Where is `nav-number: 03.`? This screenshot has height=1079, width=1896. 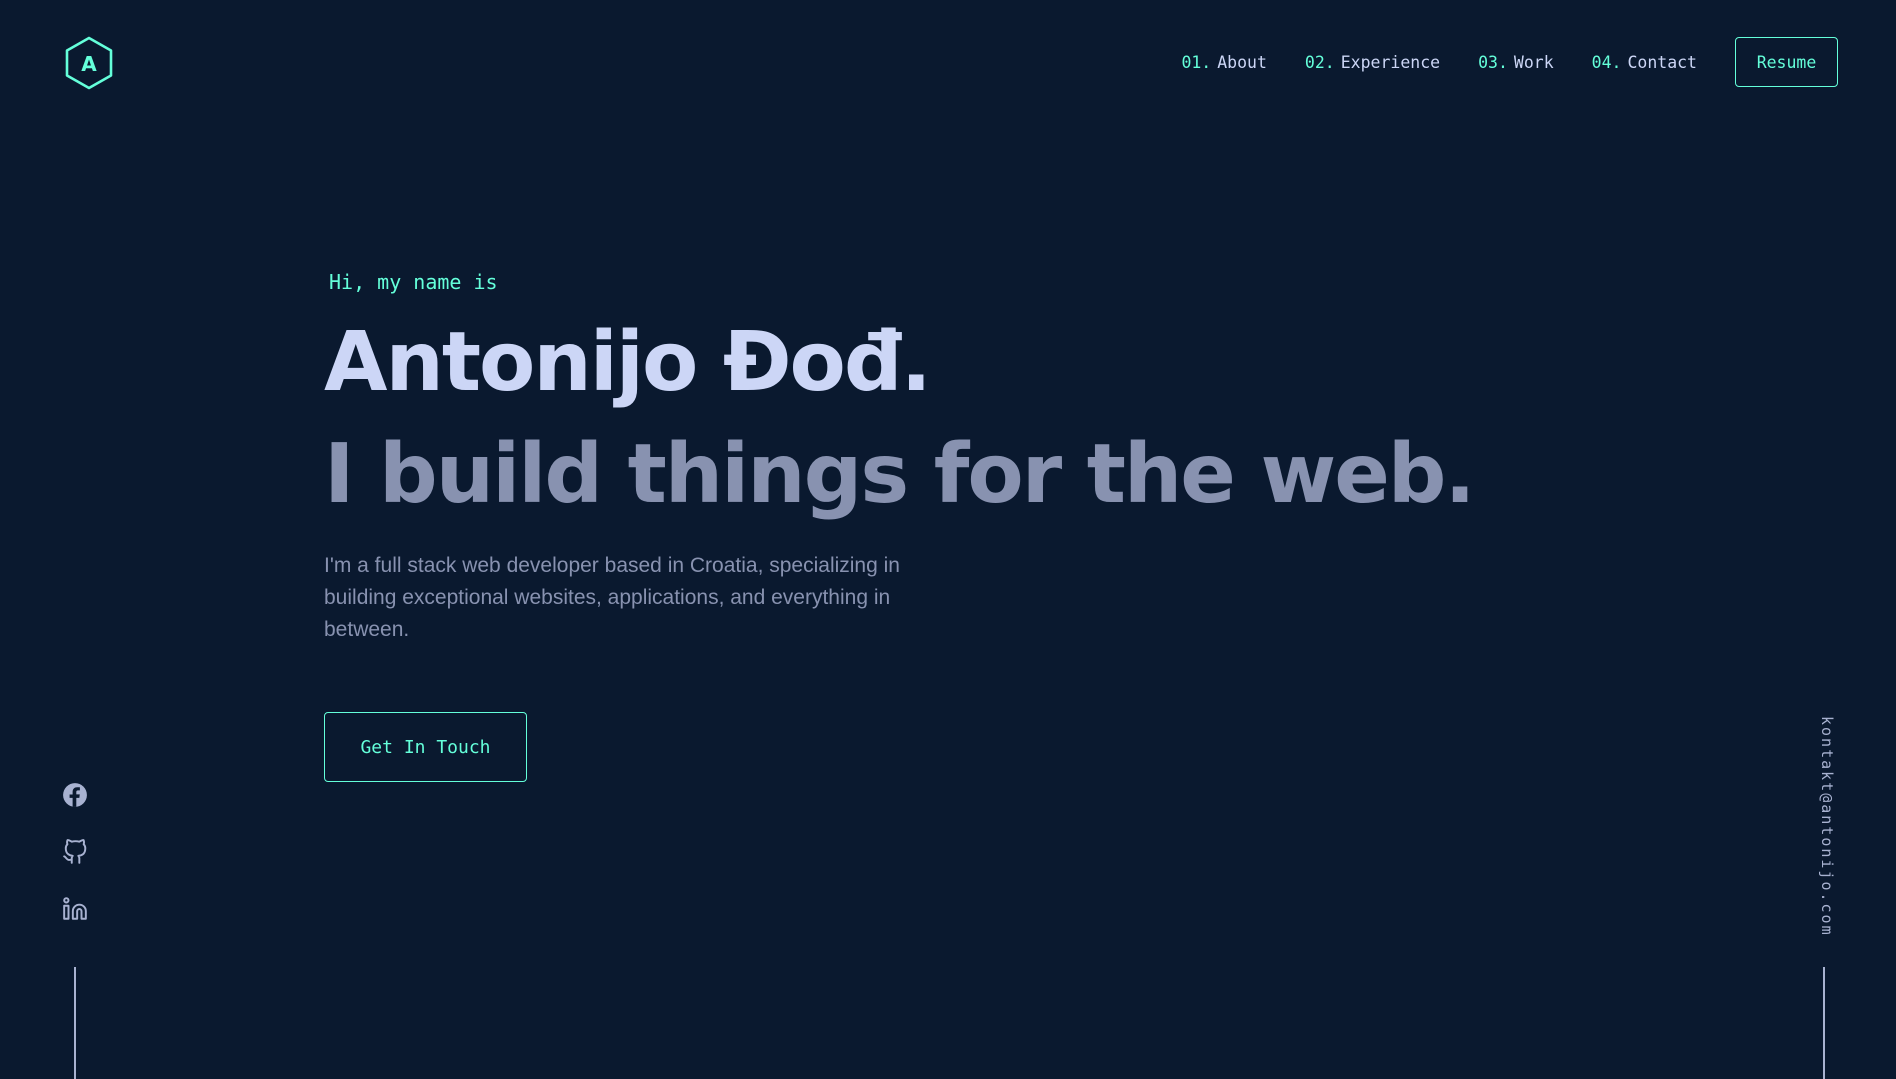
nav-number: 03. is located at coordinates (1493, 62).